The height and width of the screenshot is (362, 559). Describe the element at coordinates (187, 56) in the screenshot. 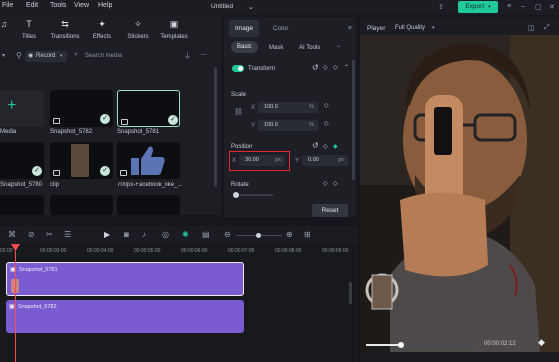

I see `sort-icon: ⏚` at that location.